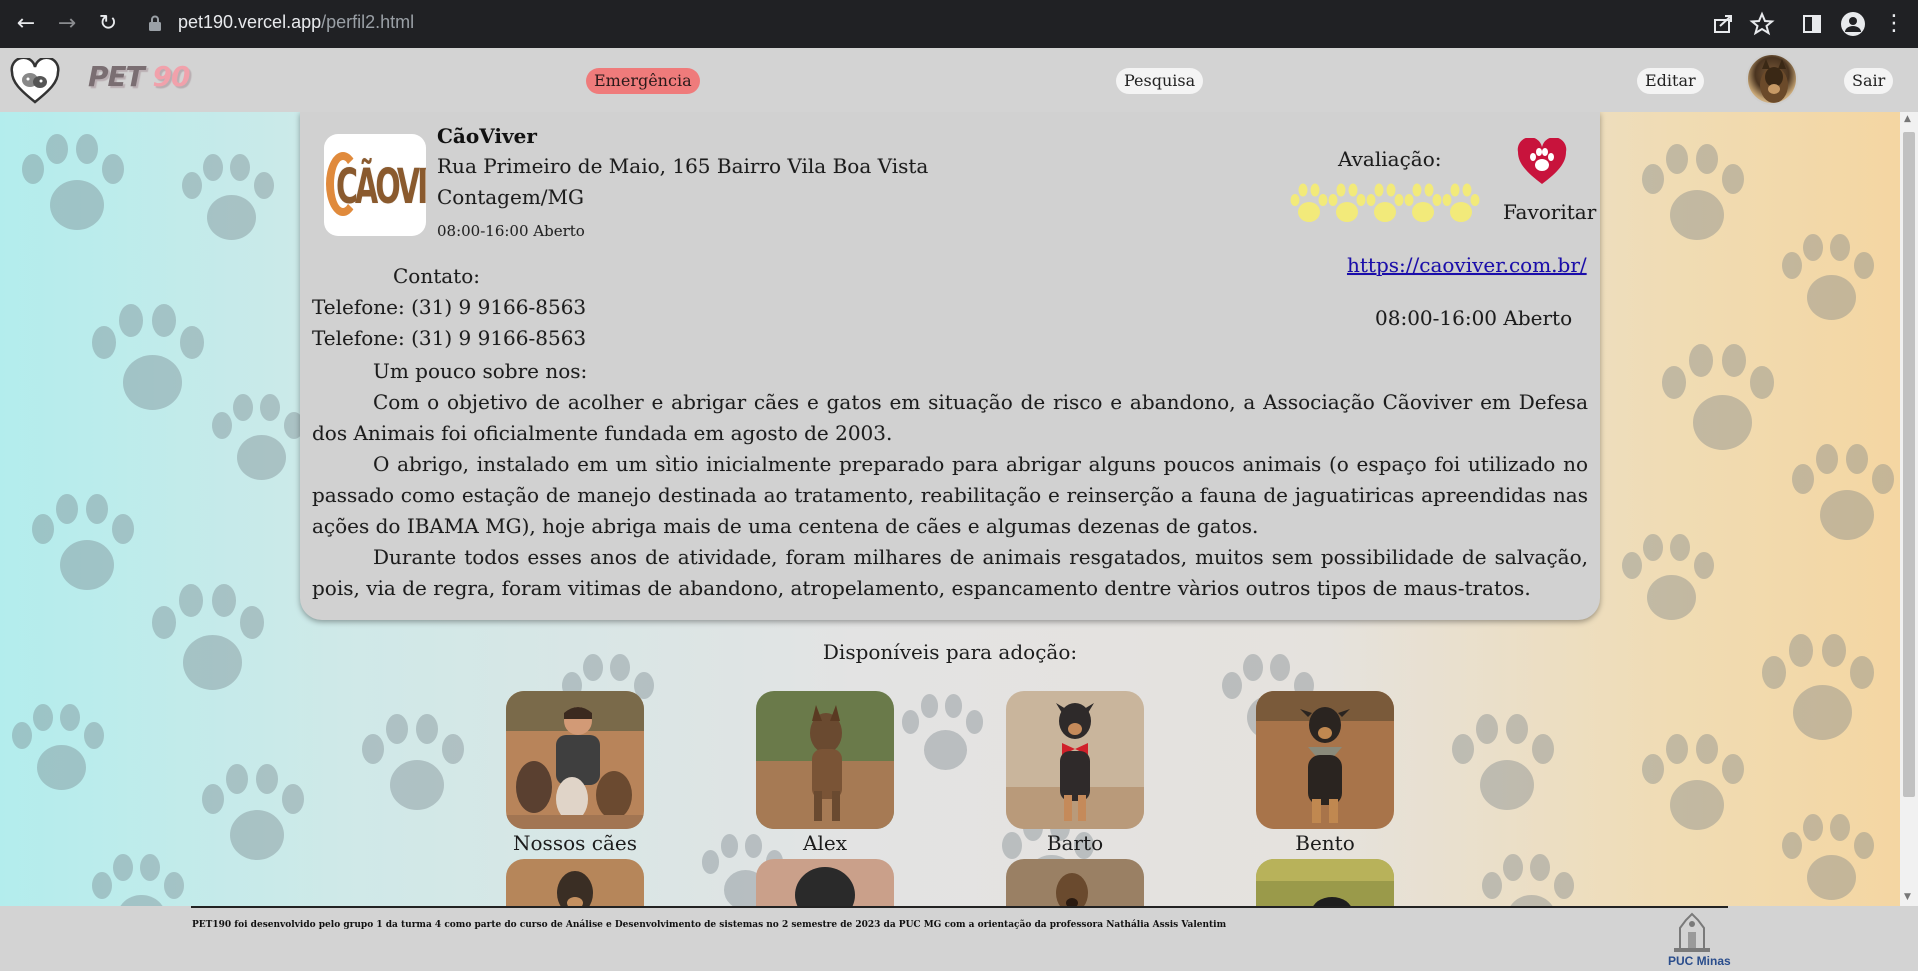  I want to click on favorite-heart-icon, so click(1542, 162).